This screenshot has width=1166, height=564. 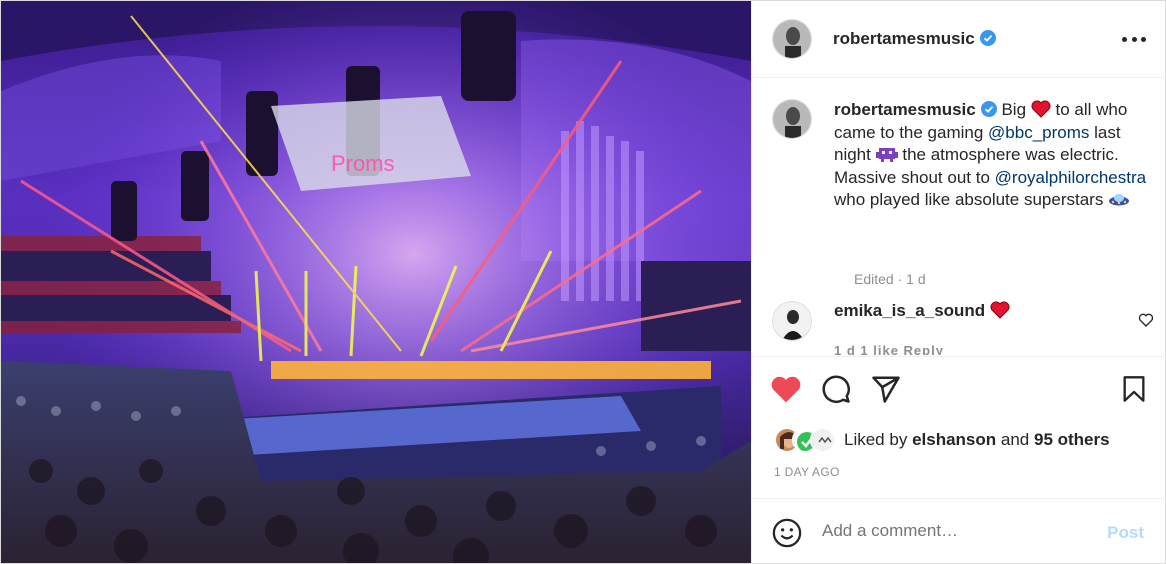 I want to click on commenter-avatar, so click(x=792, y=321).